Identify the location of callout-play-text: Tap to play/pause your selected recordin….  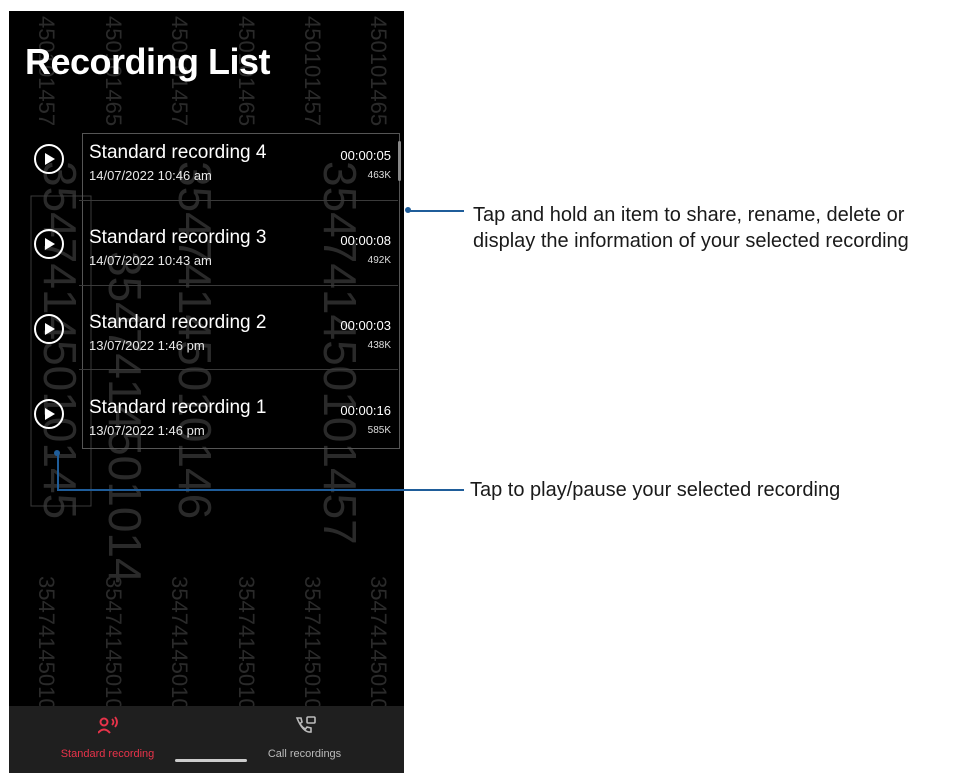
(655, 490).